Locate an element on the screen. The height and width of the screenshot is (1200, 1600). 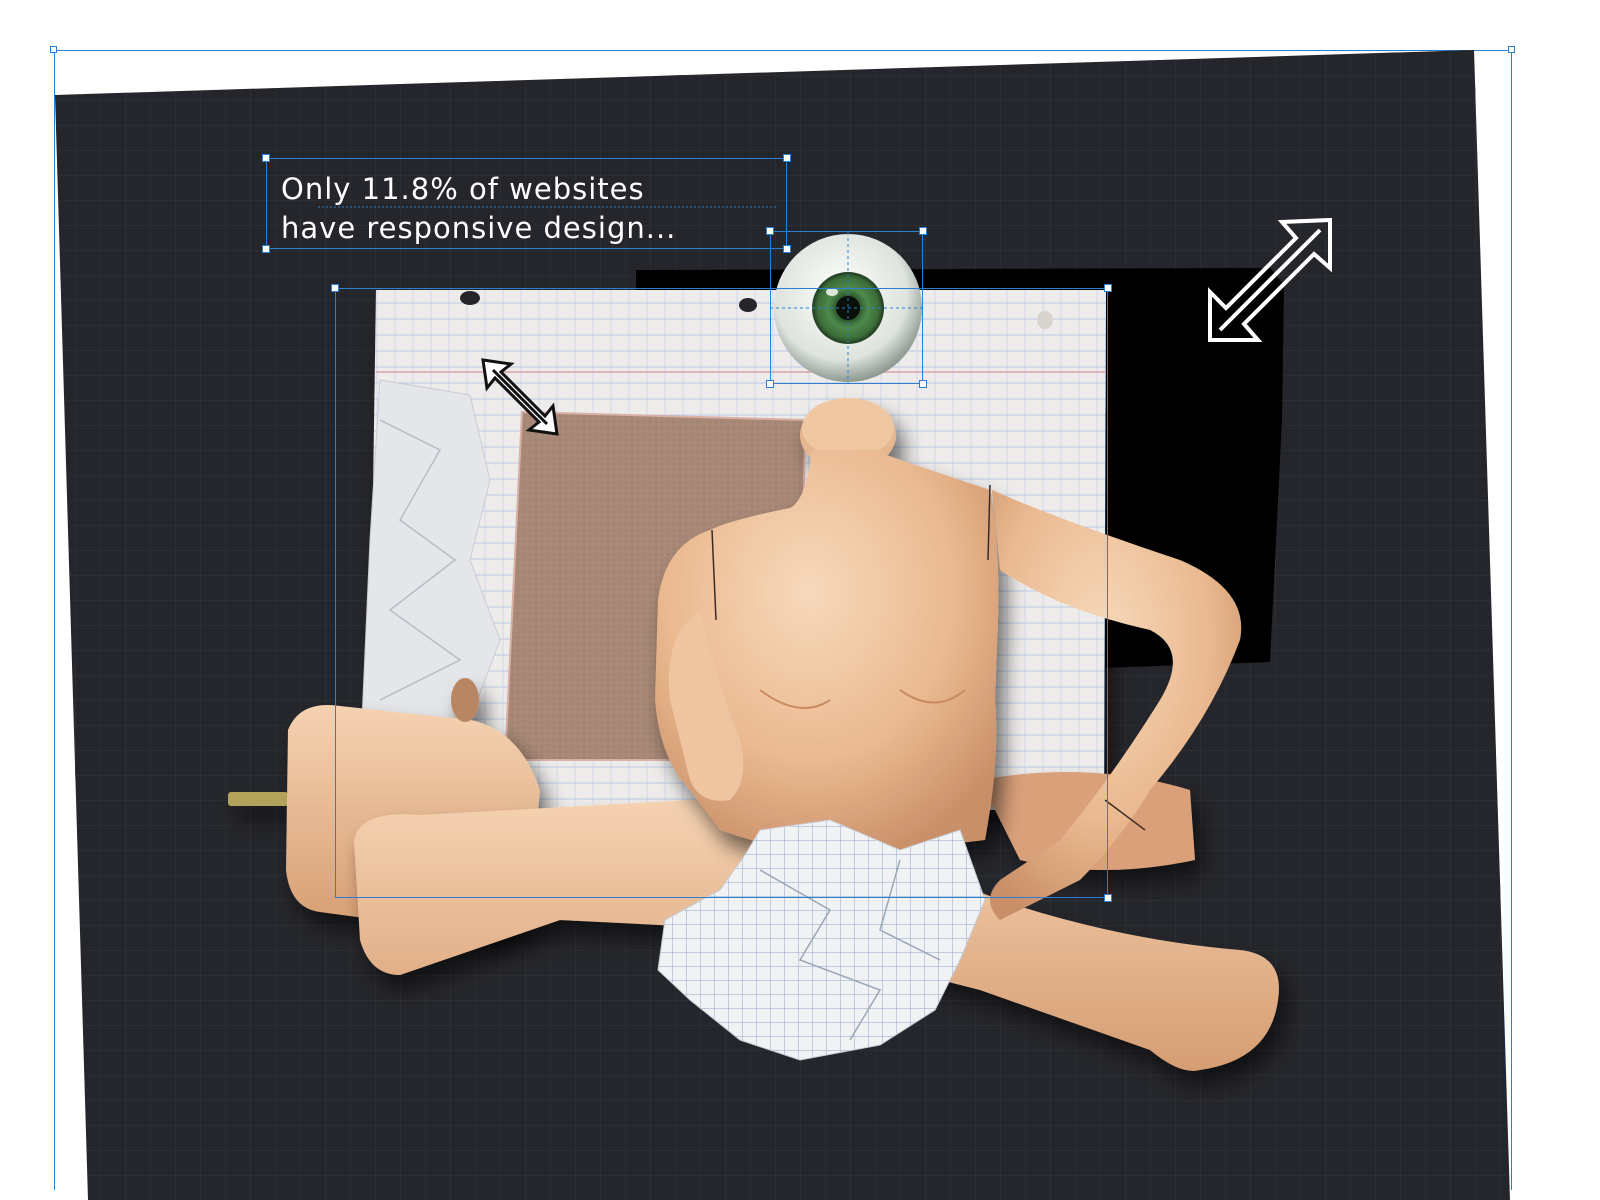
eyeball-handle-tl is located at coordinates (770, 231).